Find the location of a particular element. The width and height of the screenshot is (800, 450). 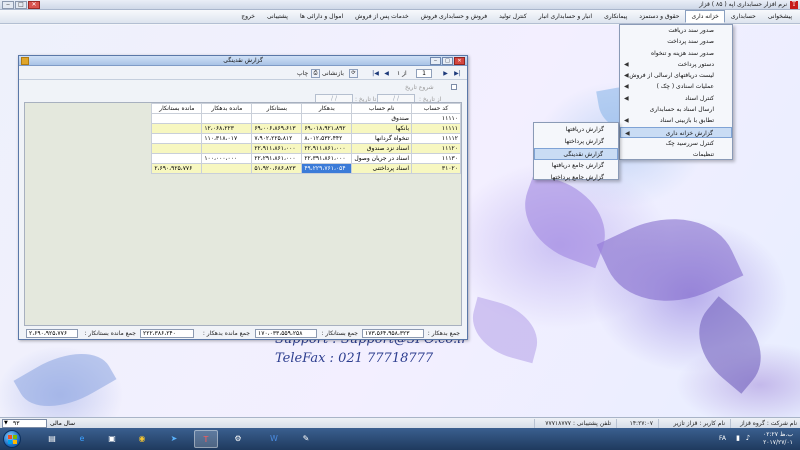

cell-credit: ۶۹،۰۰۶،۸۶۹،۶۱۳ is located at coordinates (277, 128).